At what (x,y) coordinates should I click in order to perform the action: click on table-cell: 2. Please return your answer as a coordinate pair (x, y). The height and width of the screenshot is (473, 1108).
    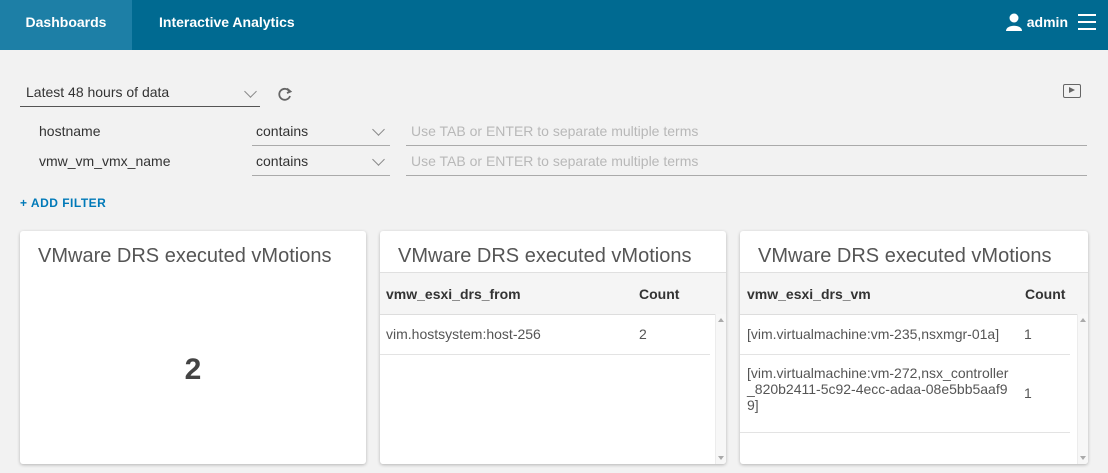
    Looking at the image, I should click on (643, 334).